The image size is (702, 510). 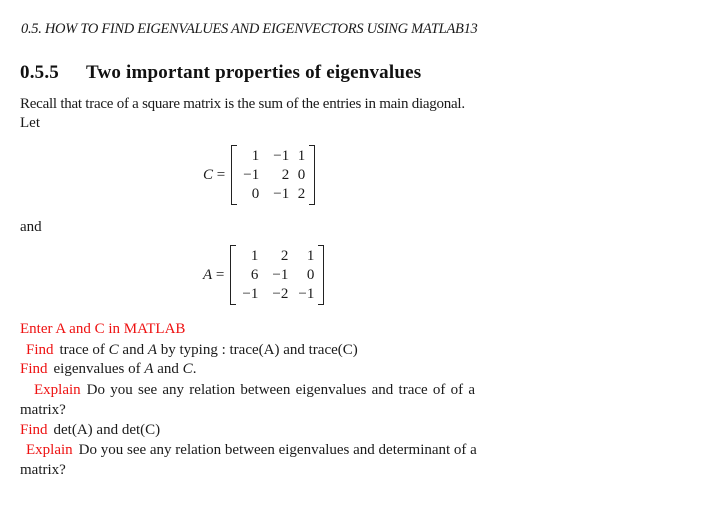 What do you see at coordinates (43, 470) in the screenshot?
I see `task-explain-determinant-continuation: matrix?` at bounding box center [43, 470].